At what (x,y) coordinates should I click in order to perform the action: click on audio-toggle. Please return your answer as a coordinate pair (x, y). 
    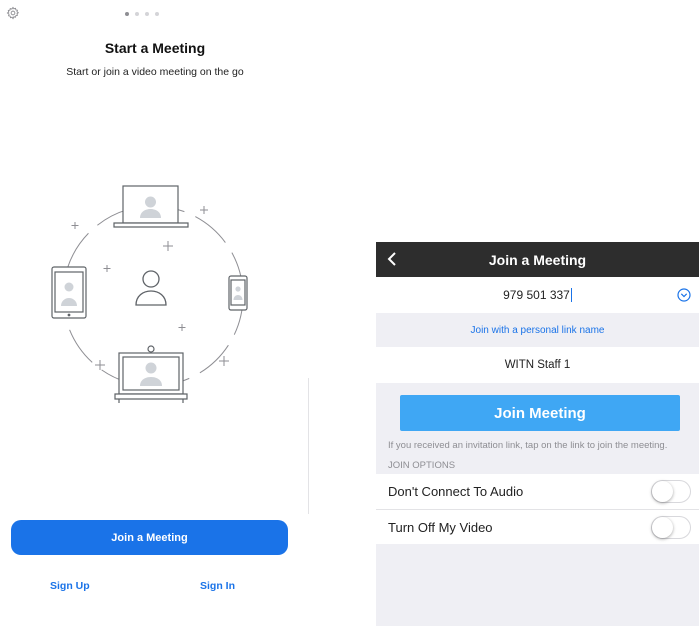
    Looking at the image, I should click on (671, 491).